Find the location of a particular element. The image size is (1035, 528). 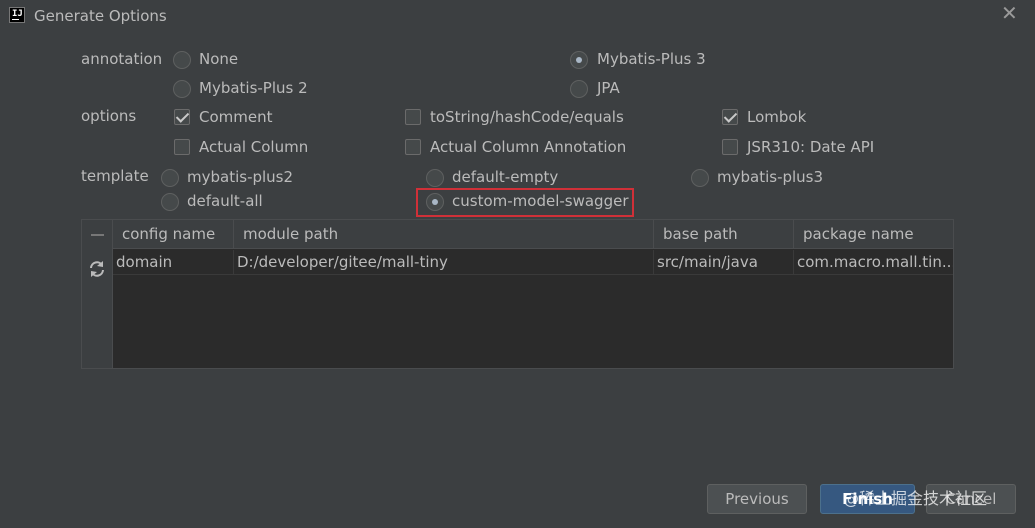

refresh-icon is located at coordinates (97, 269).